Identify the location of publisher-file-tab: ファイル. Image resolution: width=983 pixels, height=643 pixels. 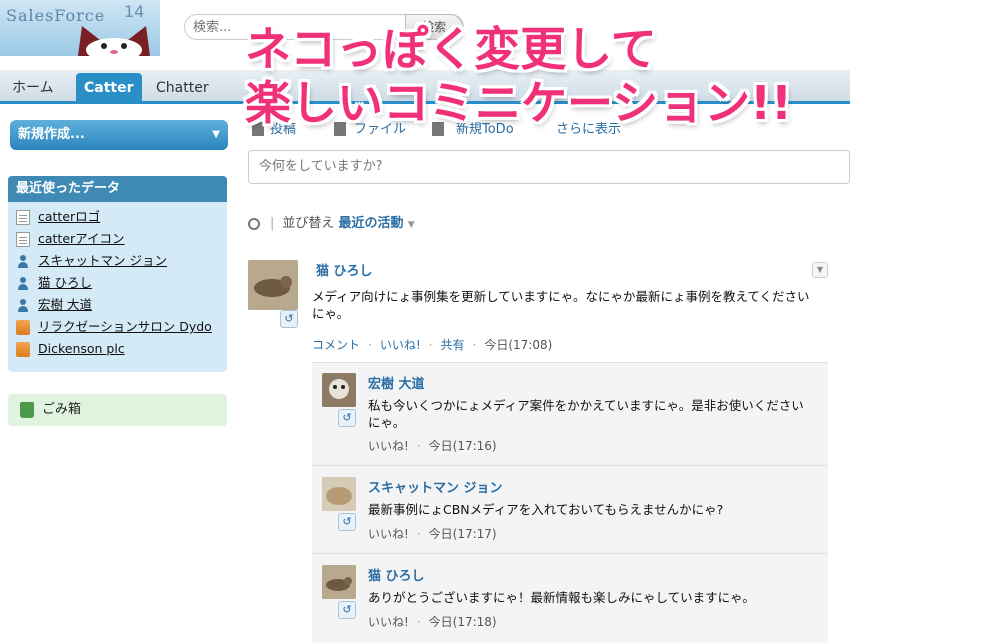
(380, 127).